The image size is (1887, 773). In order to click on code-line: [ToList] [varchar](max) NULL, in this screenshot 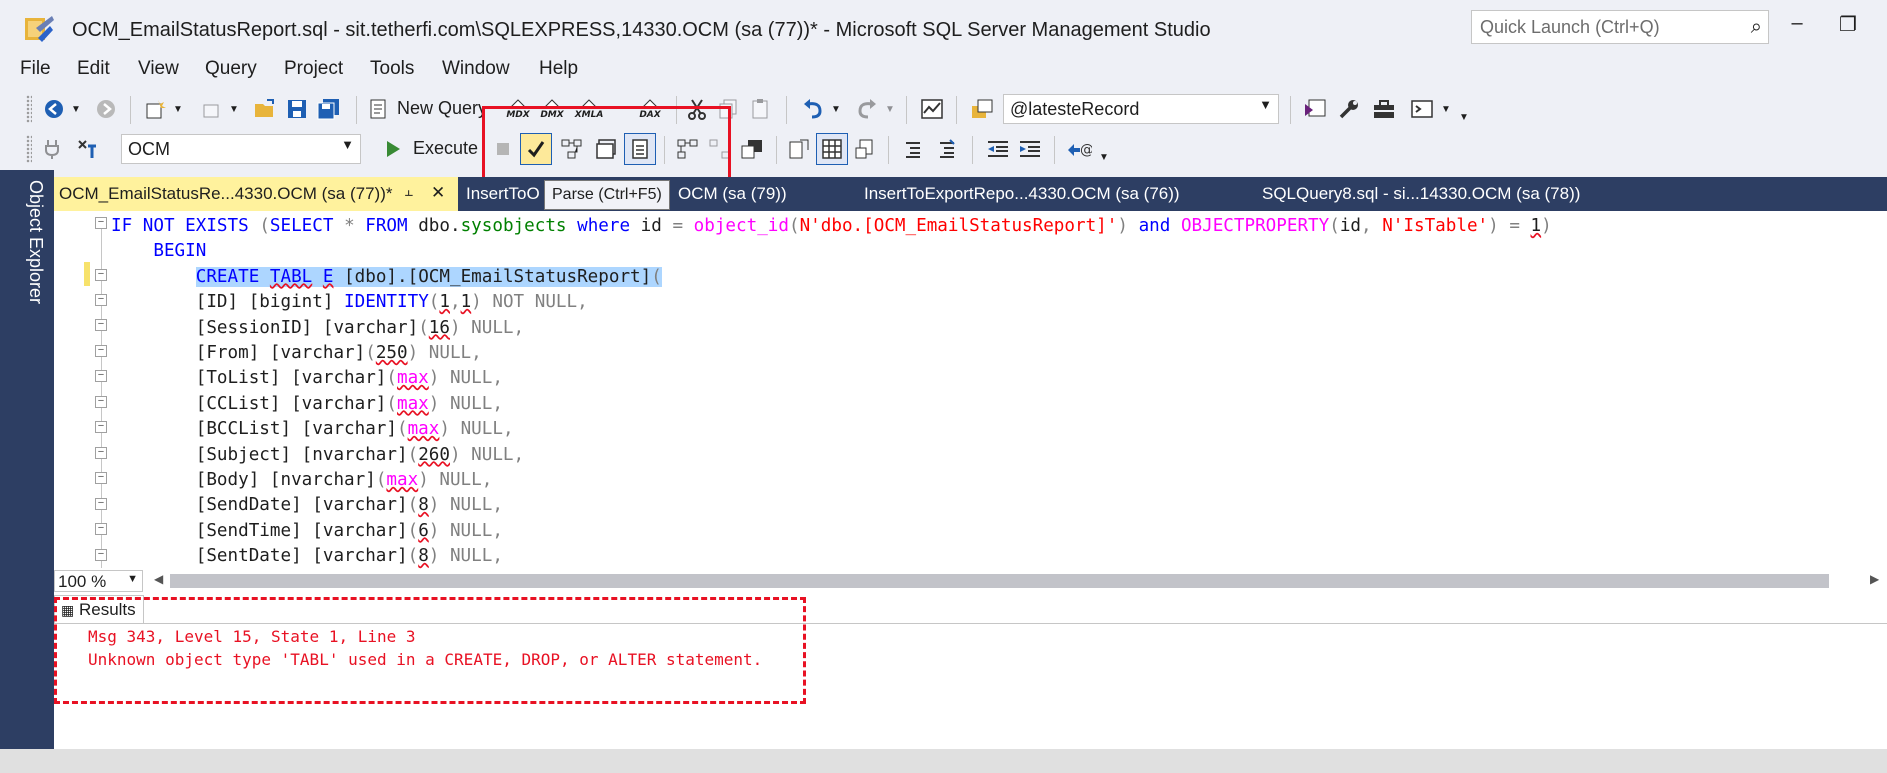, I will do `click(307, 378)`.